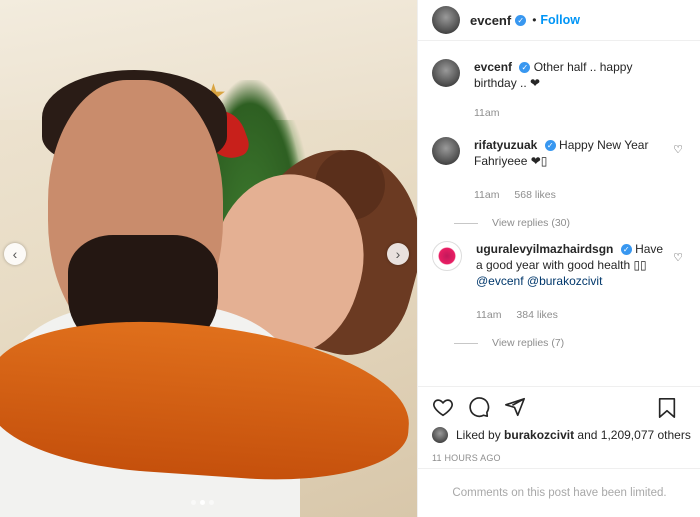 The image size is (700, 517). What do you see at coordinates (577, 223) in the screenshot?
I see `view-replies-button: View replies (30)` at bounding box center [577, 223].